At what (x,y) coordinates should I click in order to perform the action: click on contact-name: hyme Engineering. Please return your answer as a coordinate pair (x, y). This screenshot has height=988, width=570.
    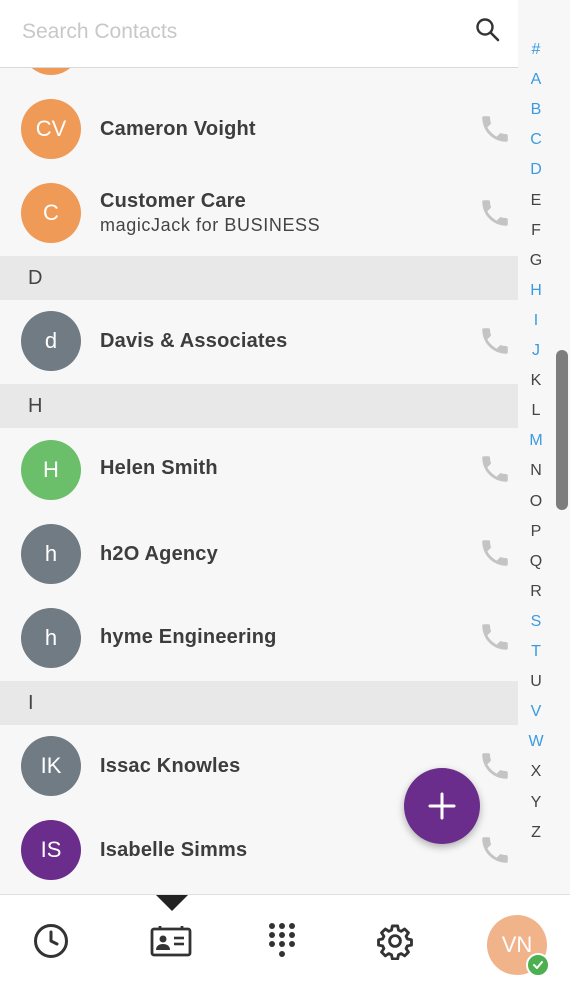
    Looking at the image, I should click on (188, 637).